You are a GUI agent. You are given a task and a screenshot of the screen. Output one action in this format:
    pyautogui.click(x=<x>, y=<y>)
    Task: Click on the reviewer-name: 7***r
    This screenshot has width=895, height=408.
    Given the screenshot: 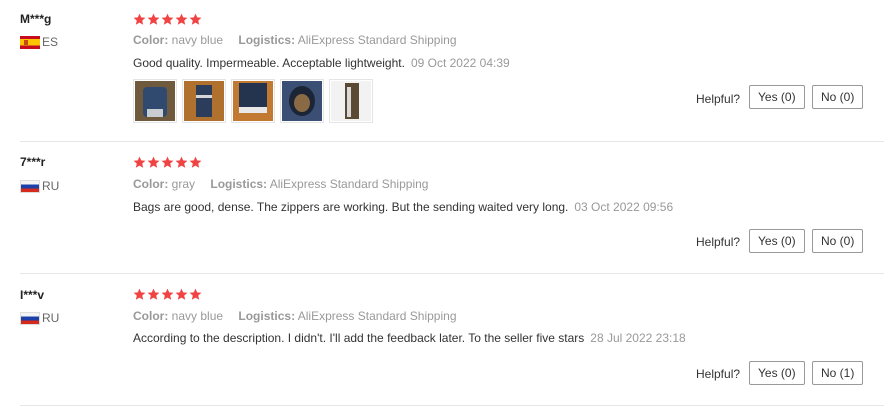 What is the action you would take?
    pyautogui.click(x=33, y=162)
    